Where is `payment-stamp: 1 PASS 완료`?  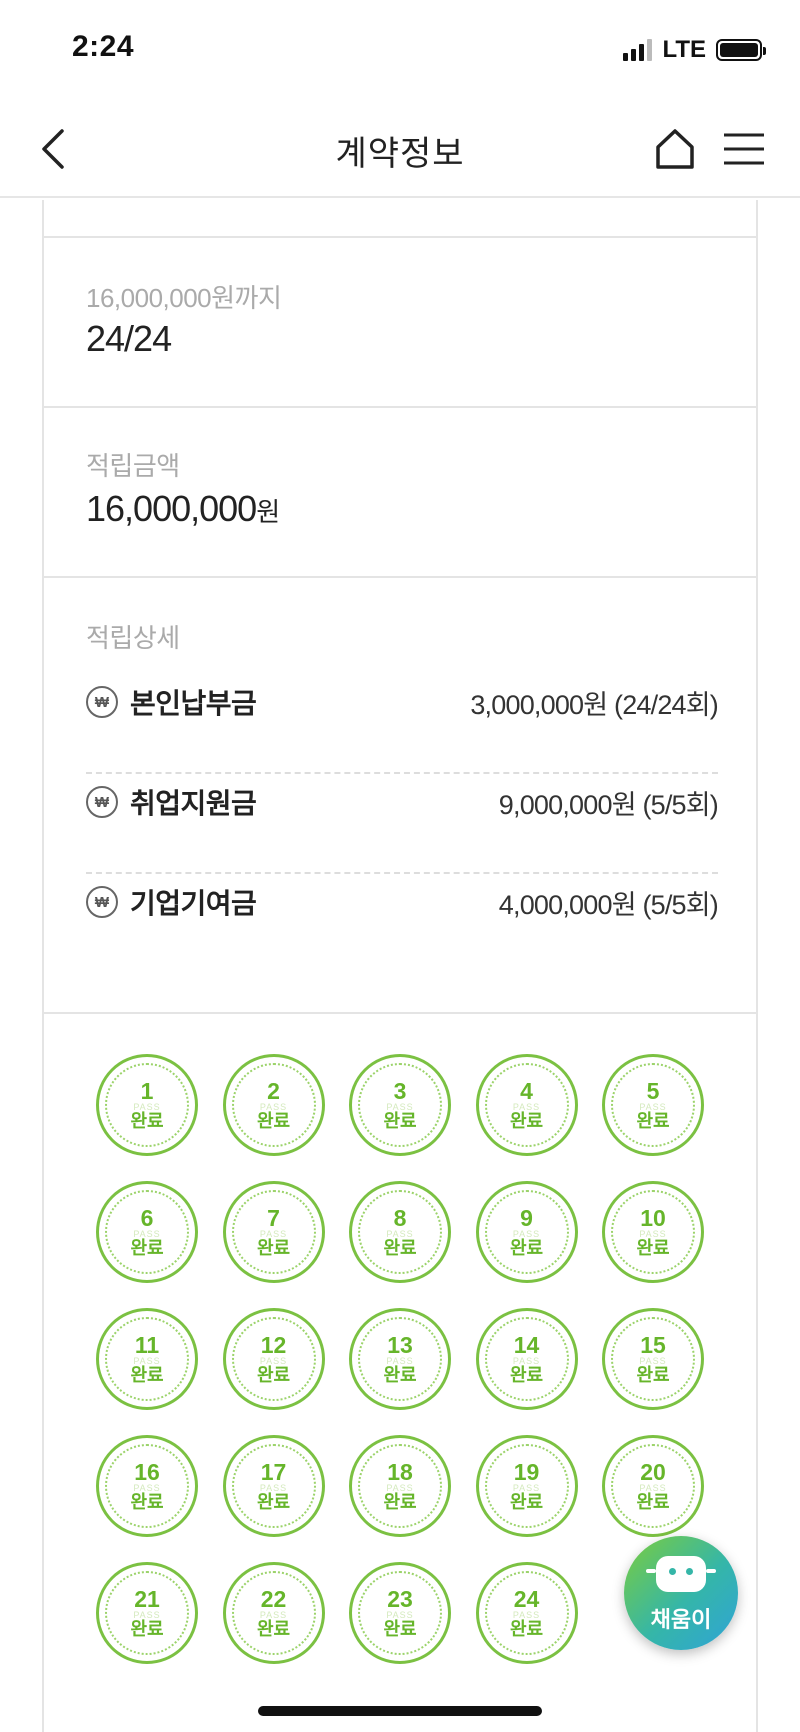
payment-stamp: 1 PASS 완료 is located at coordinates (147, 1105).